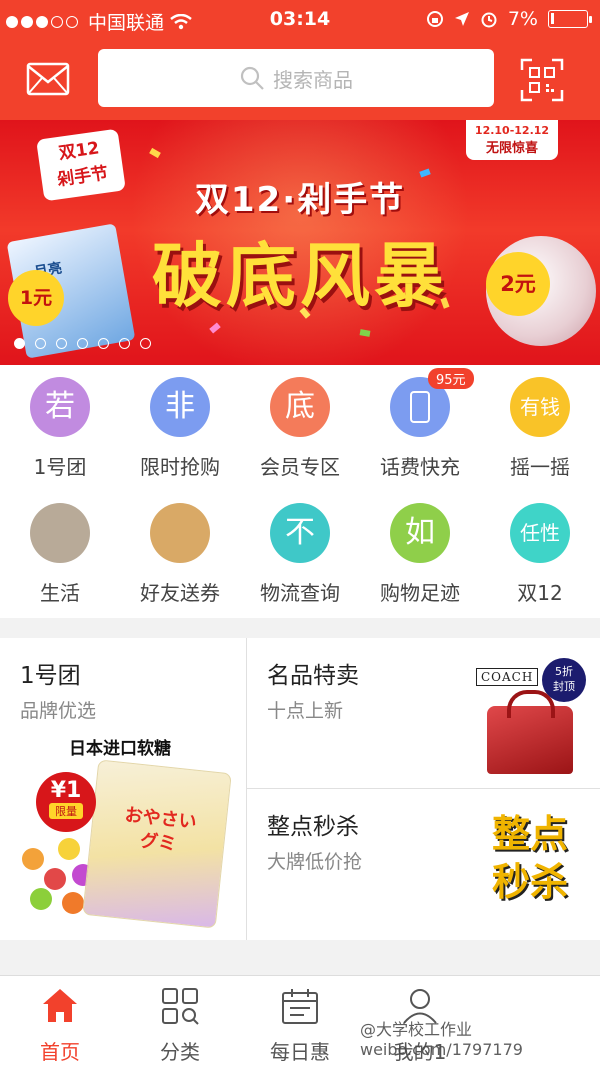 The height and width of the screenshot is (1065, 600). I want to click on quick-entry-item: 有钱 摇一摇, so click(540, 428).